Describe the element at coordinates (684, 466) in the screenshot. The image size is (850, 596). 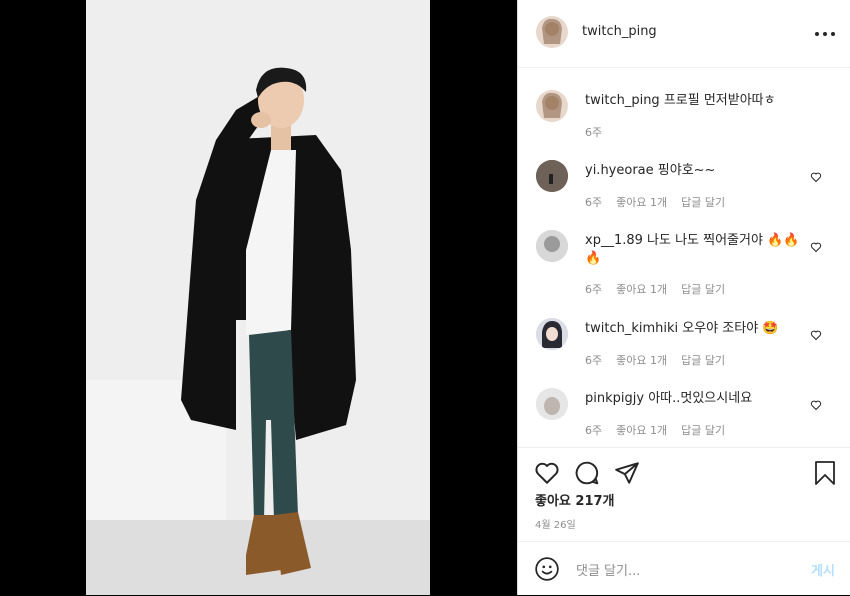
I see `action-bar` at that location.